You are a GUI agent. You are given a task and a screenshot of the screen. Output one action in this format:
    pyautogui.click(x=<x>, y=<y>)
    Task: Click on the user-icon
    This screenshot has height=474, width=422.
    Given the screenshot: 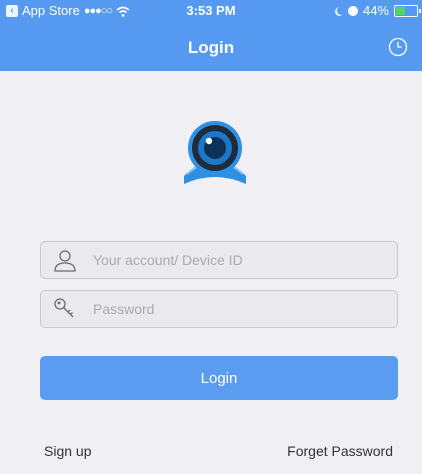 What is the action you would take?
    pyautogui.click(x=65, y=261)
    